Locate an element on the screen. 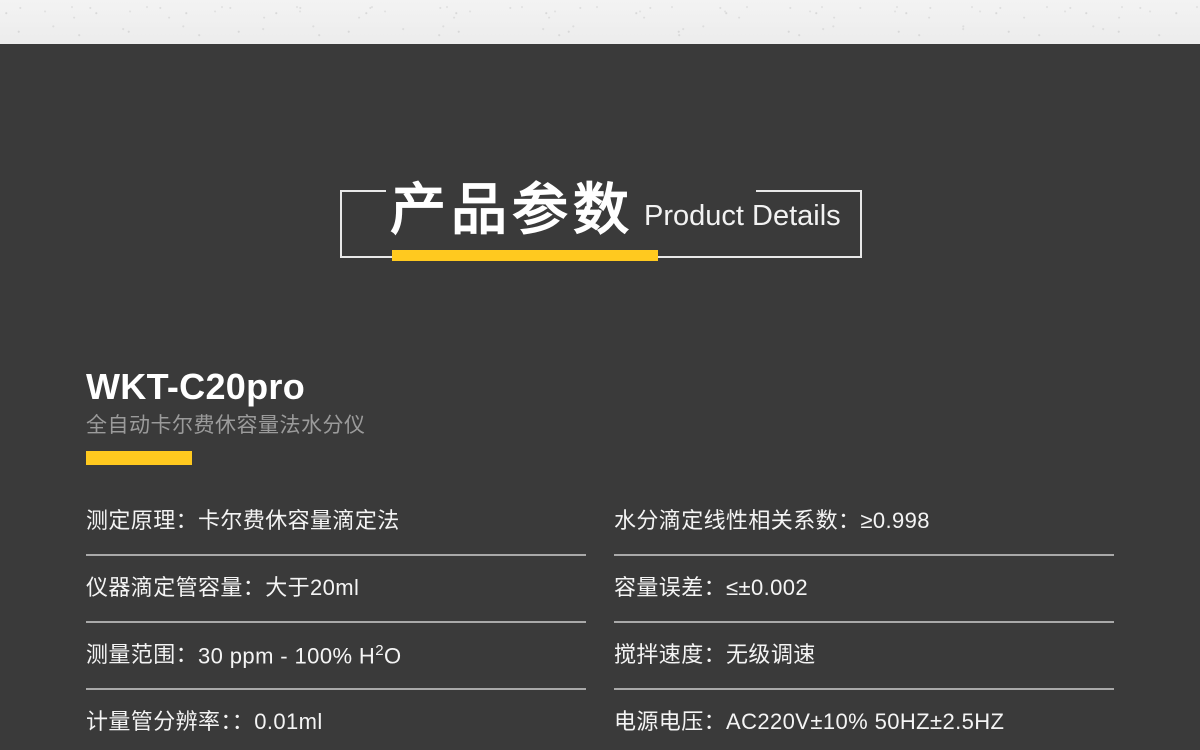  spec-row-value: 大于20ml is located at coordinates (312, 588).